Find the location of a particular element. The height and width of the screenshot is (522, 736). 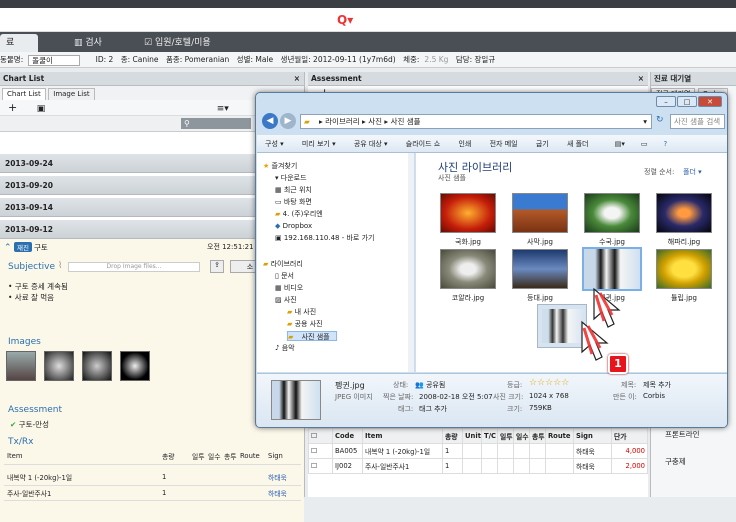

table-row: 주사-일반주사1 1 하태욱 is located at coordinates (152, 493).